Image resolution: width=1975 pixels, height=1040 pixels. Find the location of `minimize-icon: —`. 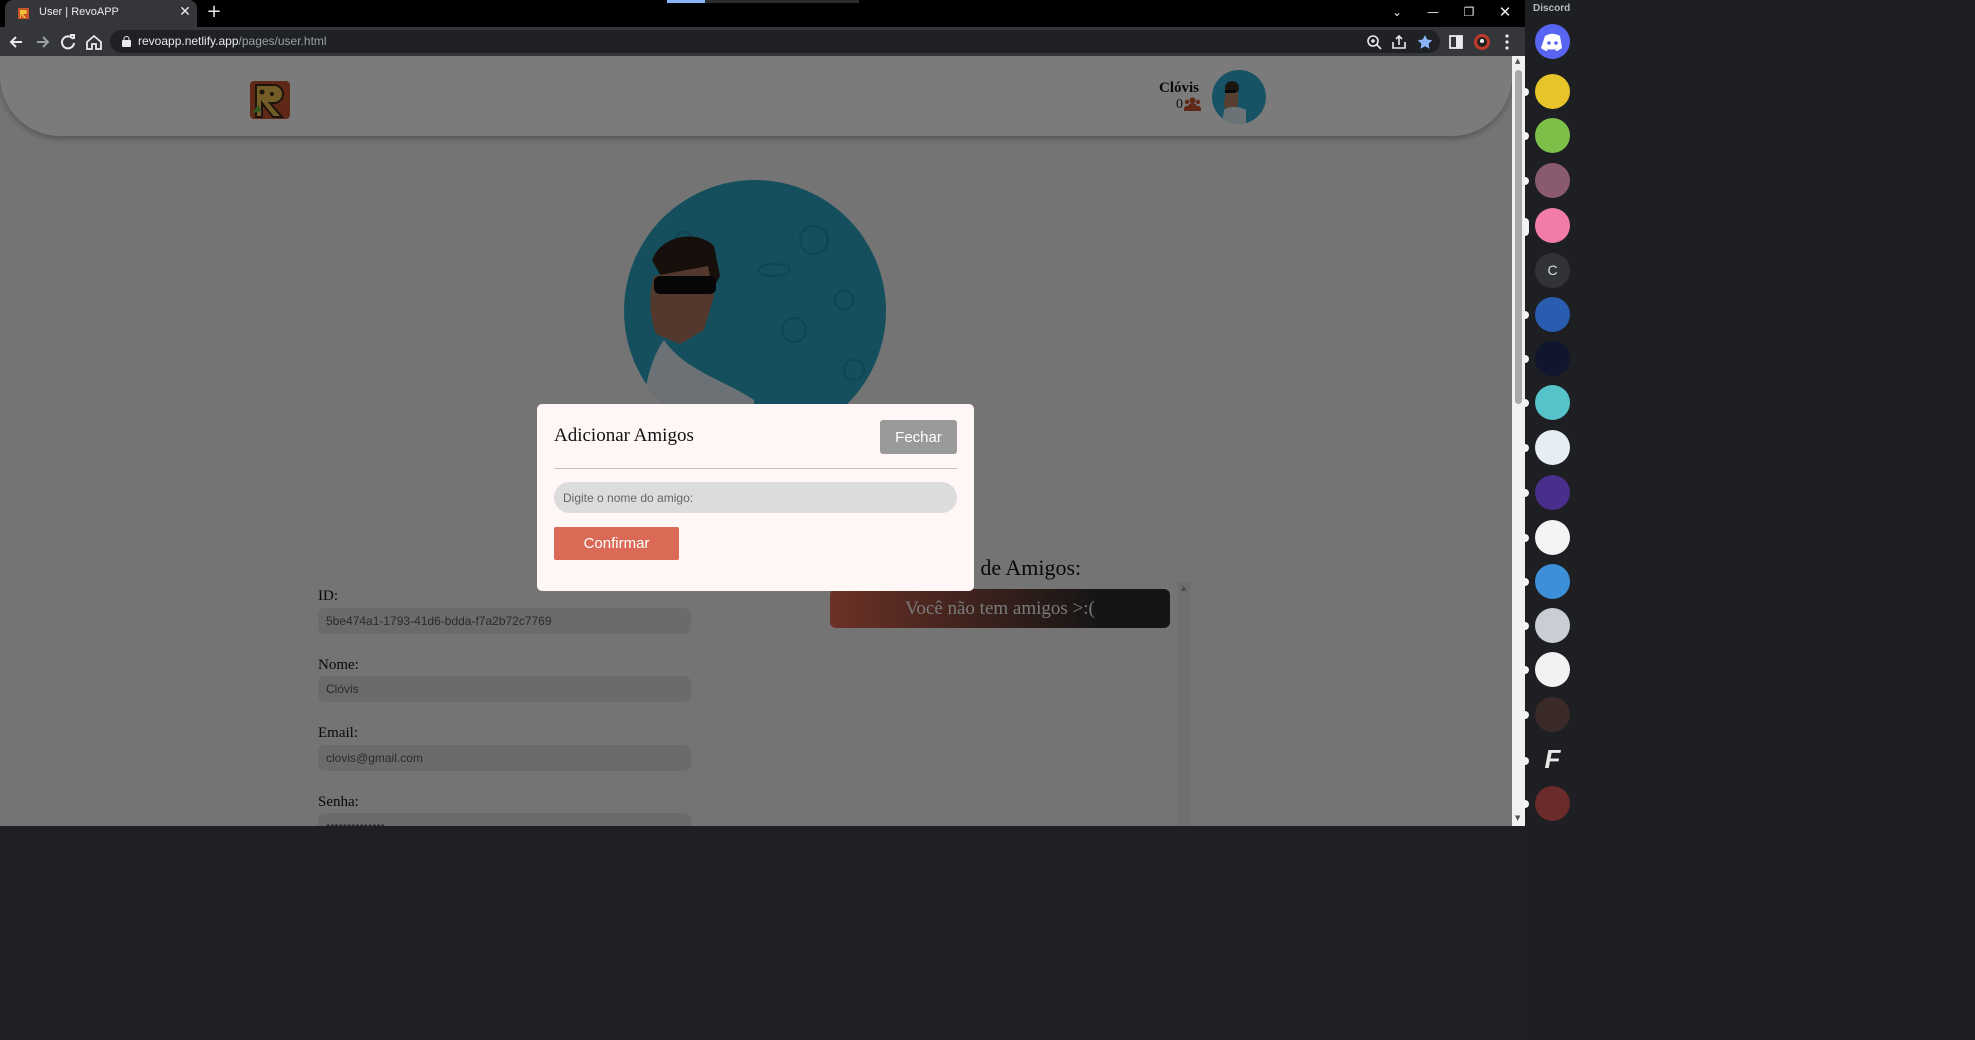

minimize-icon: — is located at coordinates (1433, 12).